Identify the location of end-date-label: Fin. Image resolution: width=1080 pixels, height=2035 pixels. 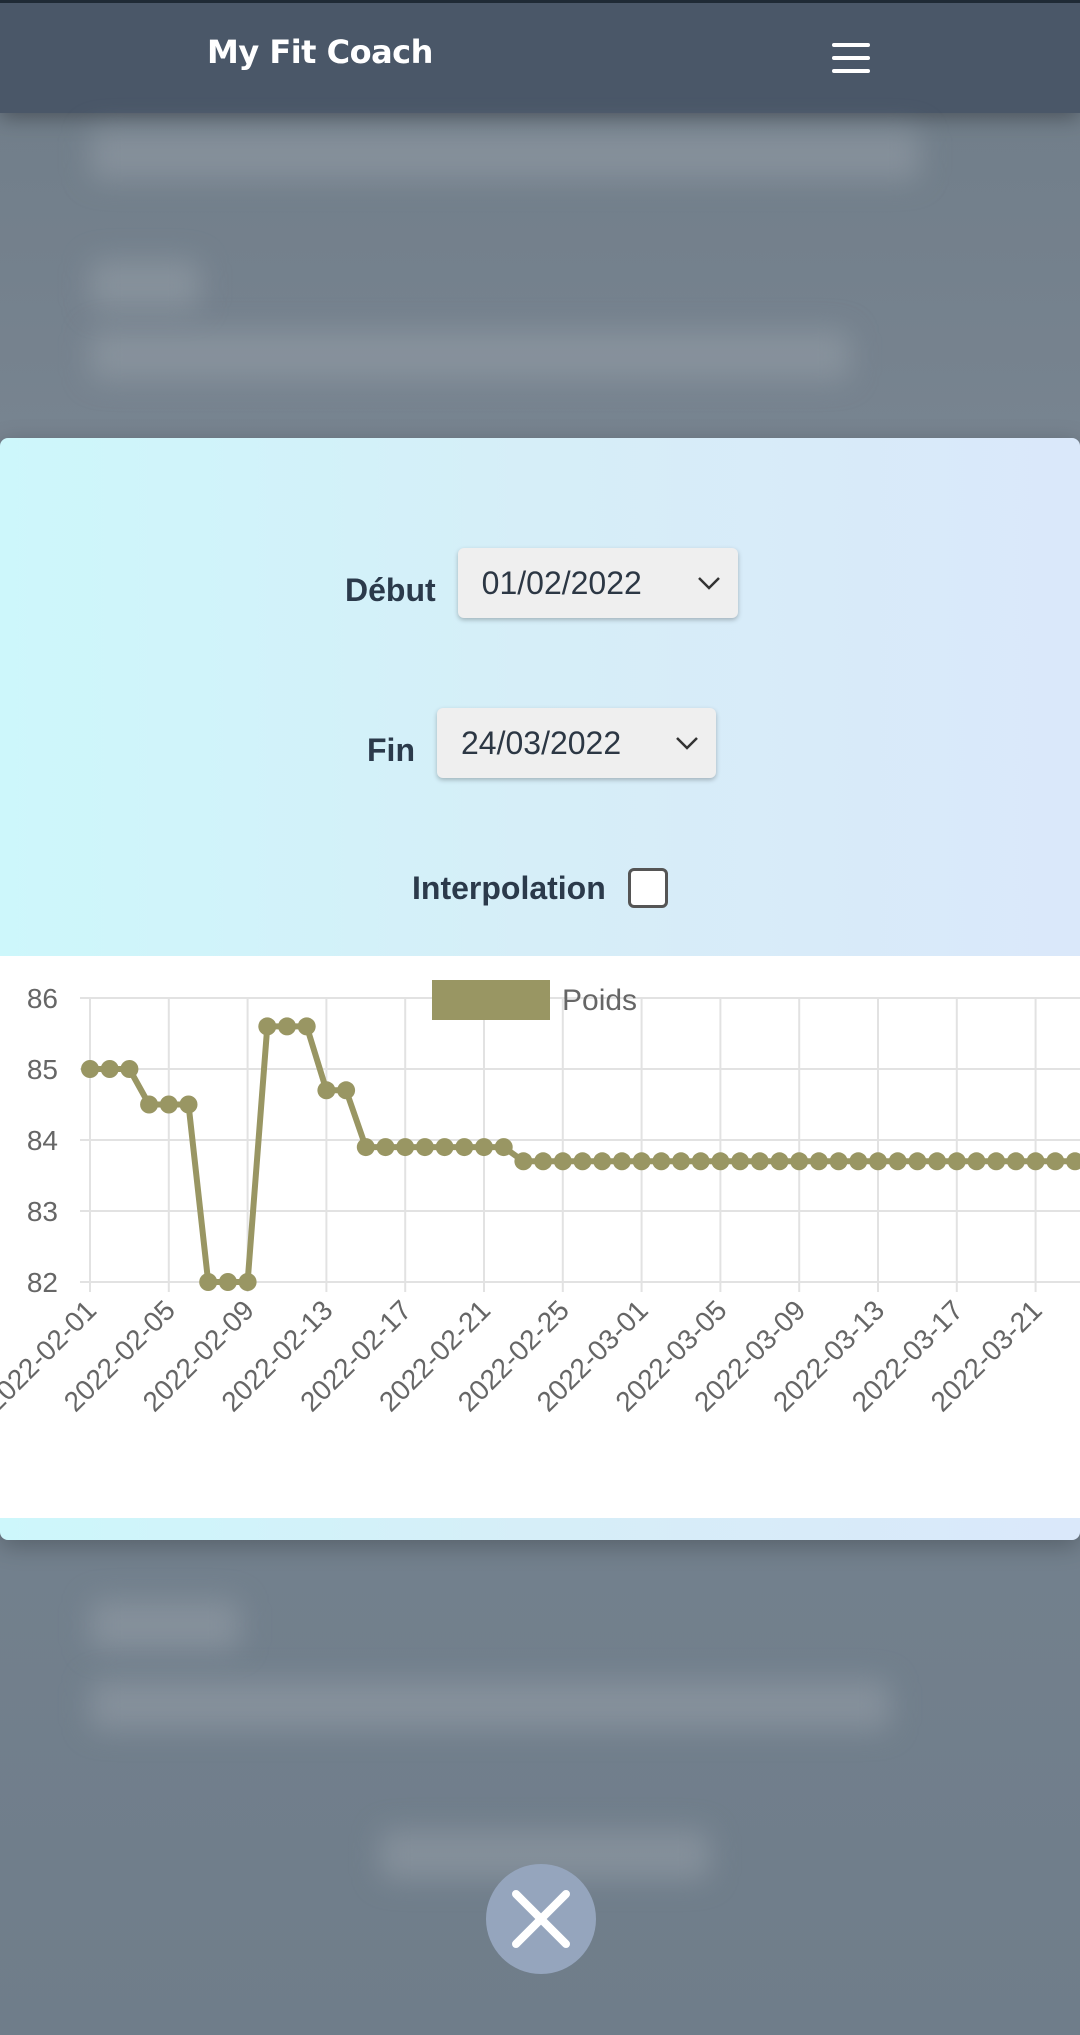
(391, 749).